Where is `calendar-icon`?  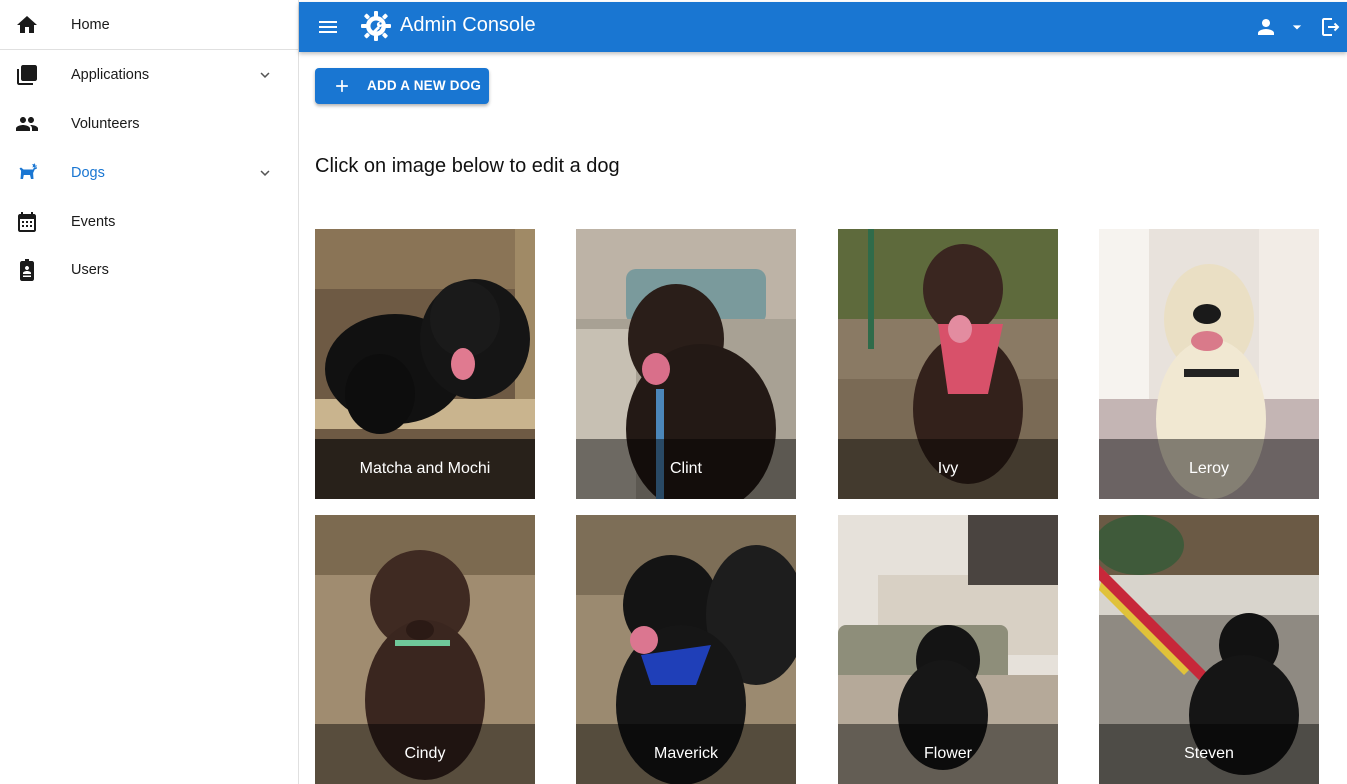
calendar-icon is located at coordinates (27, 222).